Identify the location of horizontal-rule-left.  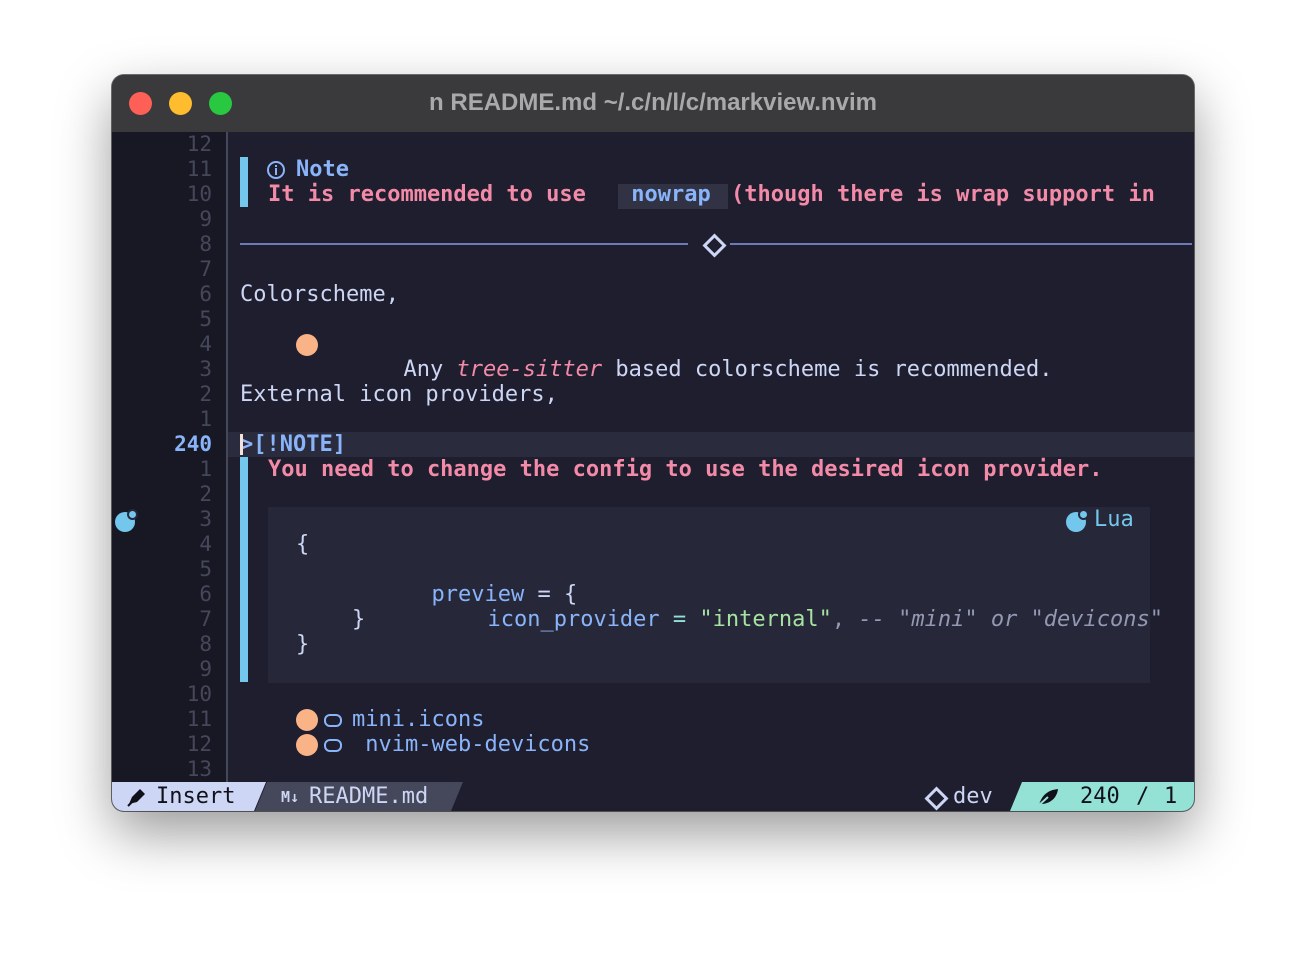
(464, 244).